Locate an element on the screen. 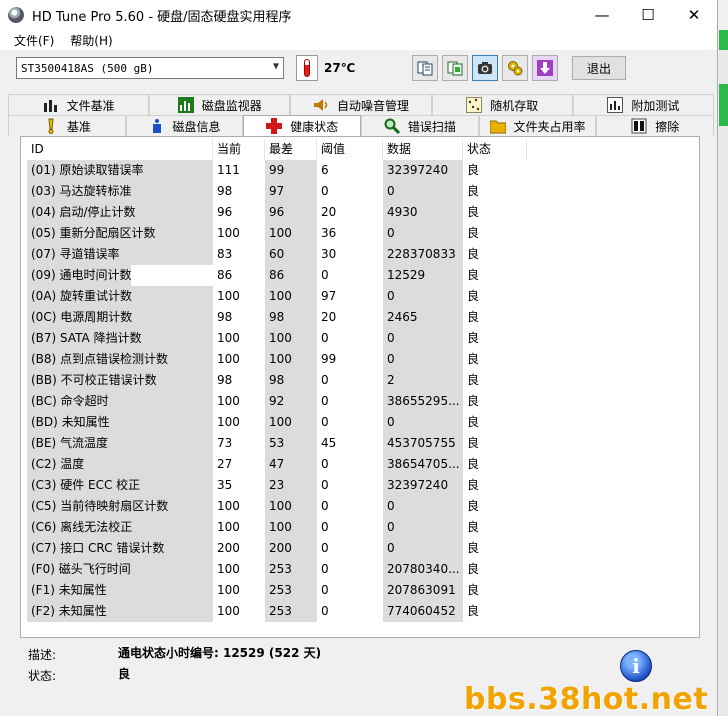 The height and width of the screenshot is (716, 728). cell-threshold: 20 is located at coordinates (329, 212).